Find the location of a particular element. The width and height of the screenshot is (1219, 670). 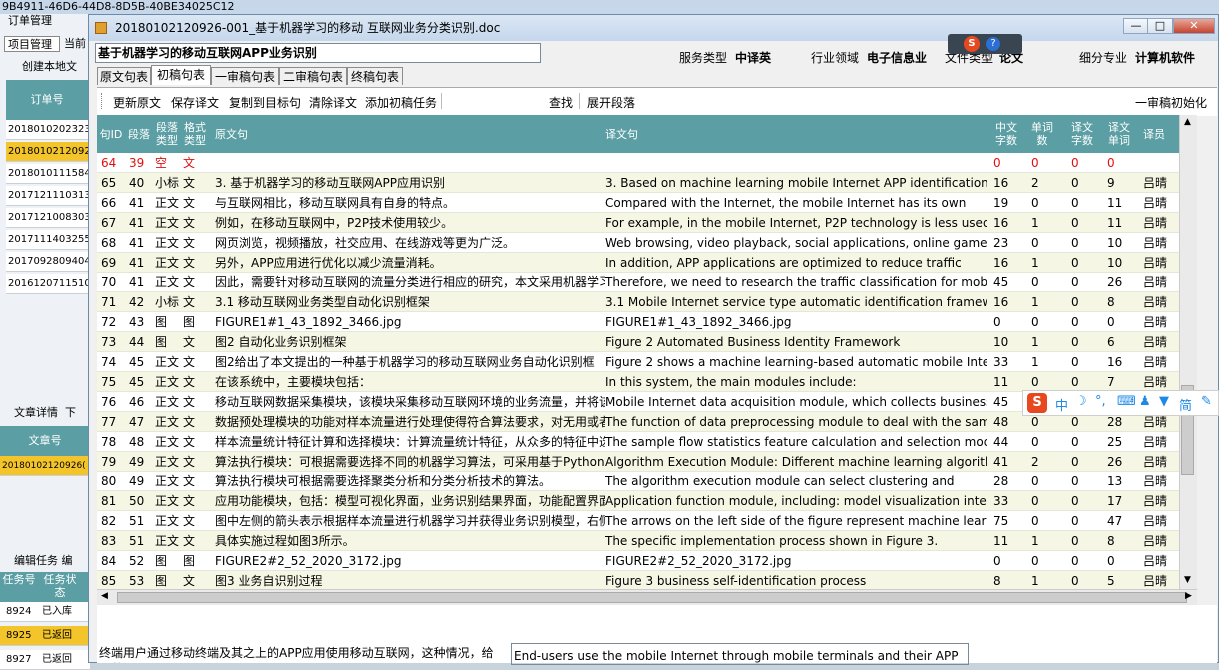

task-row: 8927 已返回 is located at coordinates (45, 660).